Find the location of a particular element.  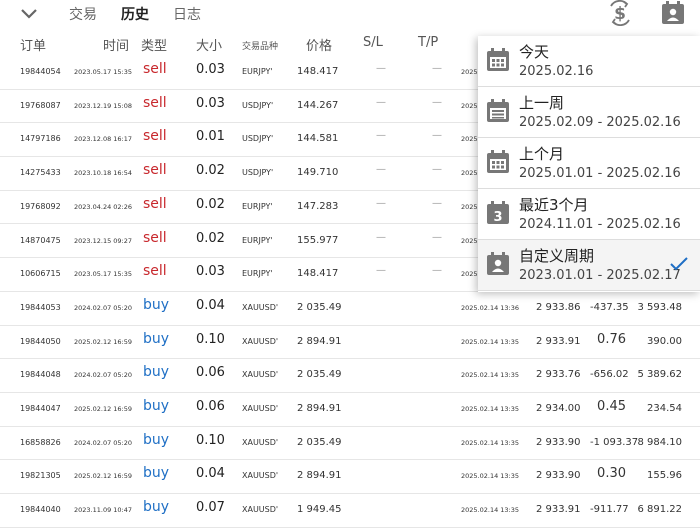

period-option: 今天 2025.02.16 is located at coordinates (589, 61).